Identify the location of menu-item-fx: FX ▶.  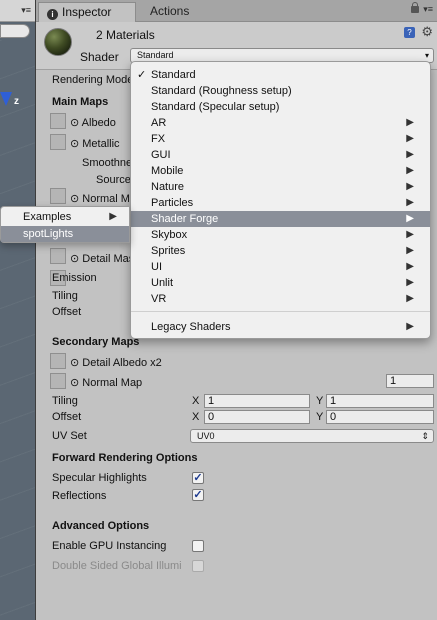
(280, 139).